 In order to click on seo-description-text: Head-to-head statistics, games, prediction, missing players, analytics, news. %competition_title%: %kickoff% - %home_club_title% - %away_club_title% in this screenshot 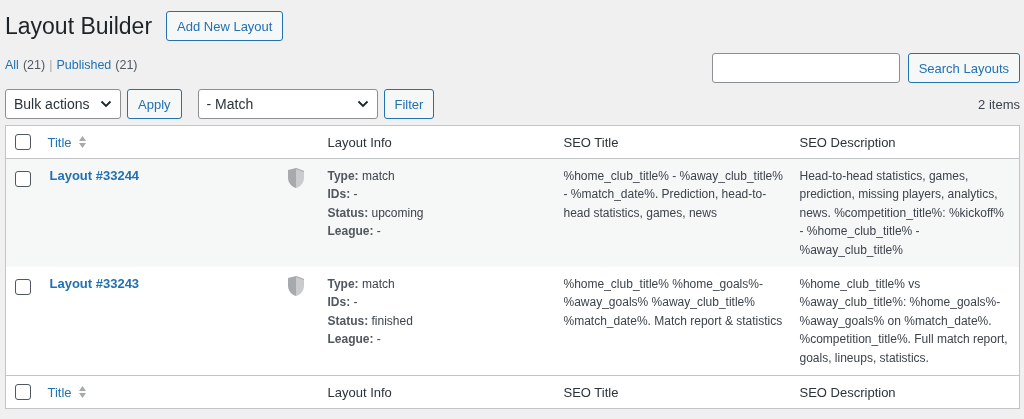, I will do `click(902, 213)`.